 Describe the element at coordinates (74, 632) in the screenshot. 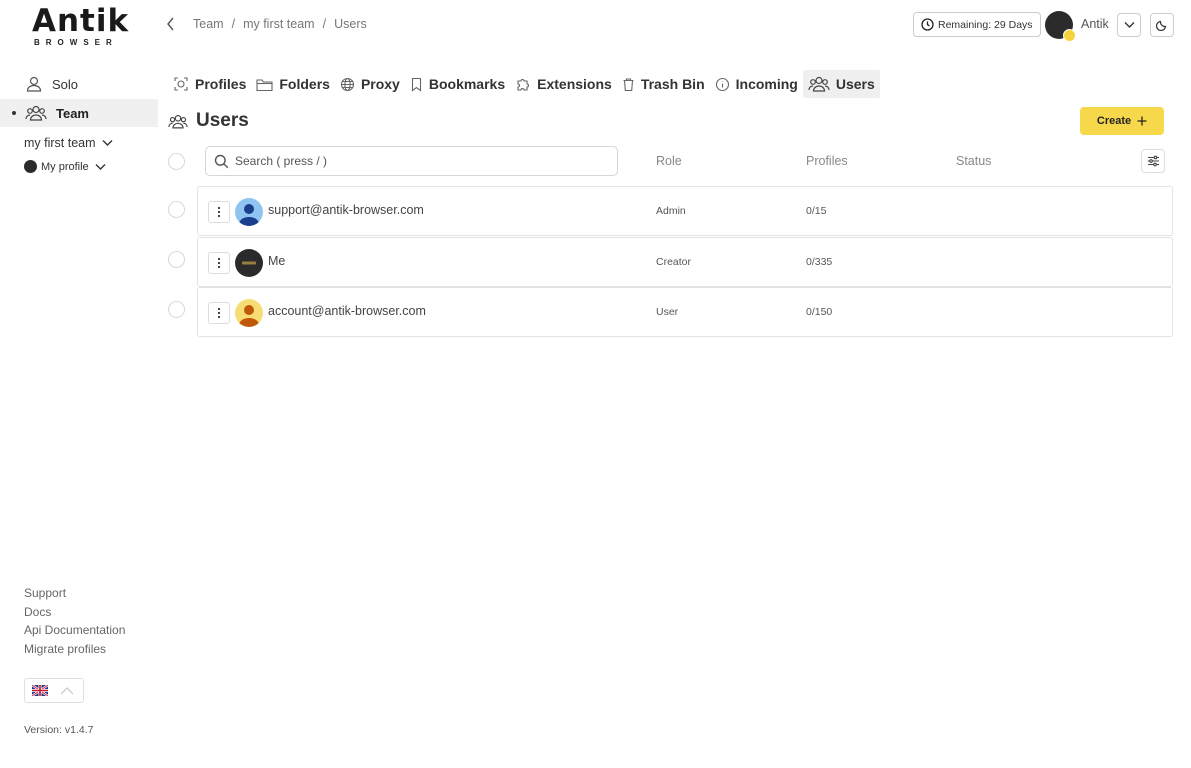

I see `api-docs-link: Api Documentation` at that location.